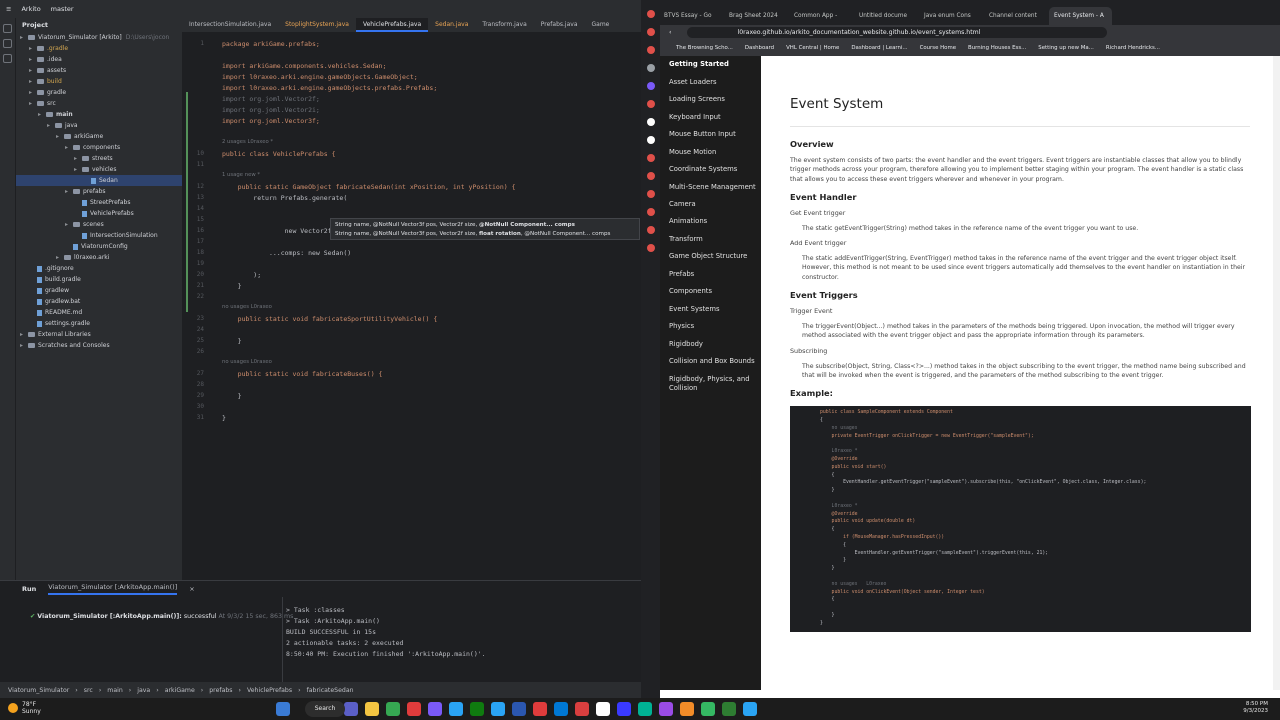  Describe the element at coordinates (99, 114) in the screenshot. I see `tree-item: ▸ main` at that location.